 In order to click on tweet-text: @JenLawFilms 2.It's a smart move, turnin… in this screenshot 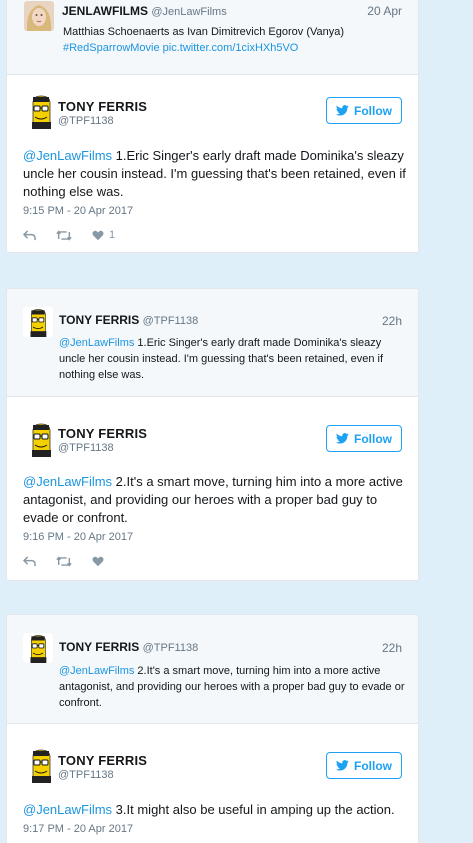, I will do `click(218, 500)`.